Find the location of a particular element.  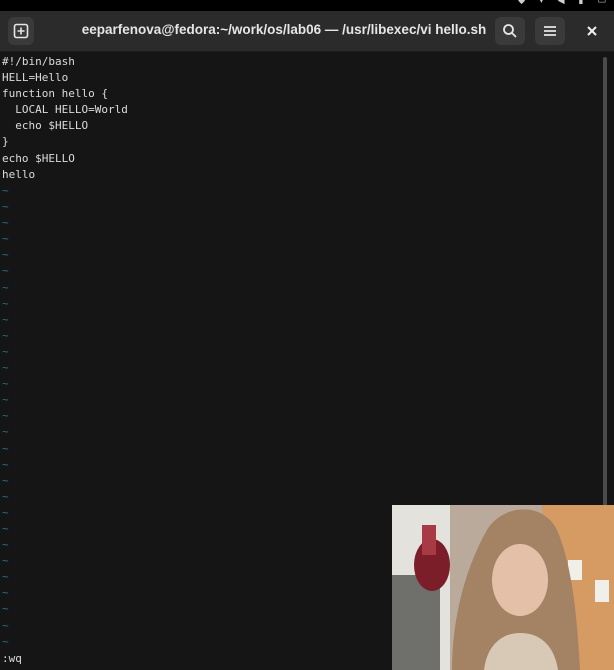

tray-icon: ▭ is located at coordinates (601, 3).